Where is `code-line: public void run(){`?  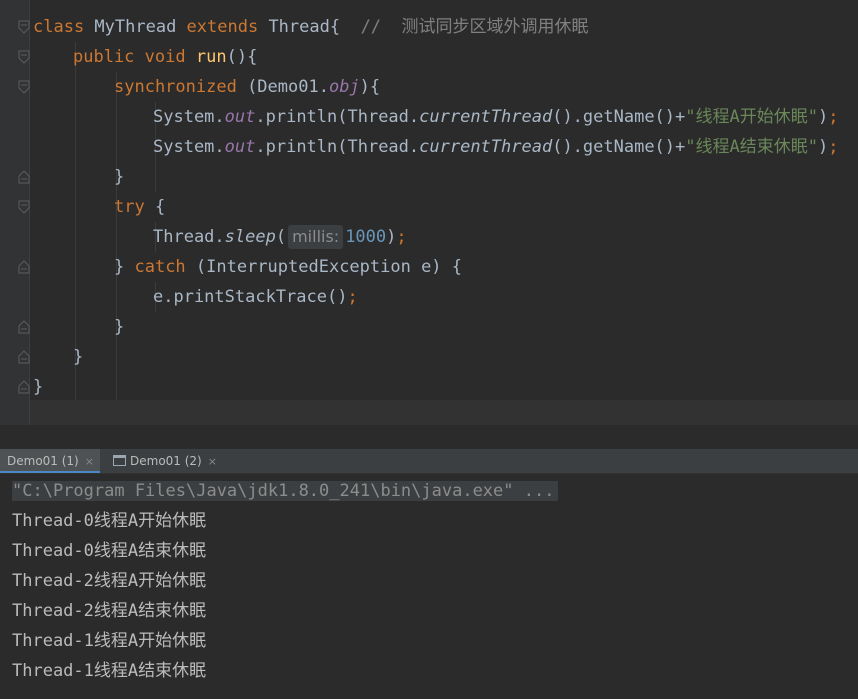
code-line: public void run(){ is located at coordinates (165, 57).